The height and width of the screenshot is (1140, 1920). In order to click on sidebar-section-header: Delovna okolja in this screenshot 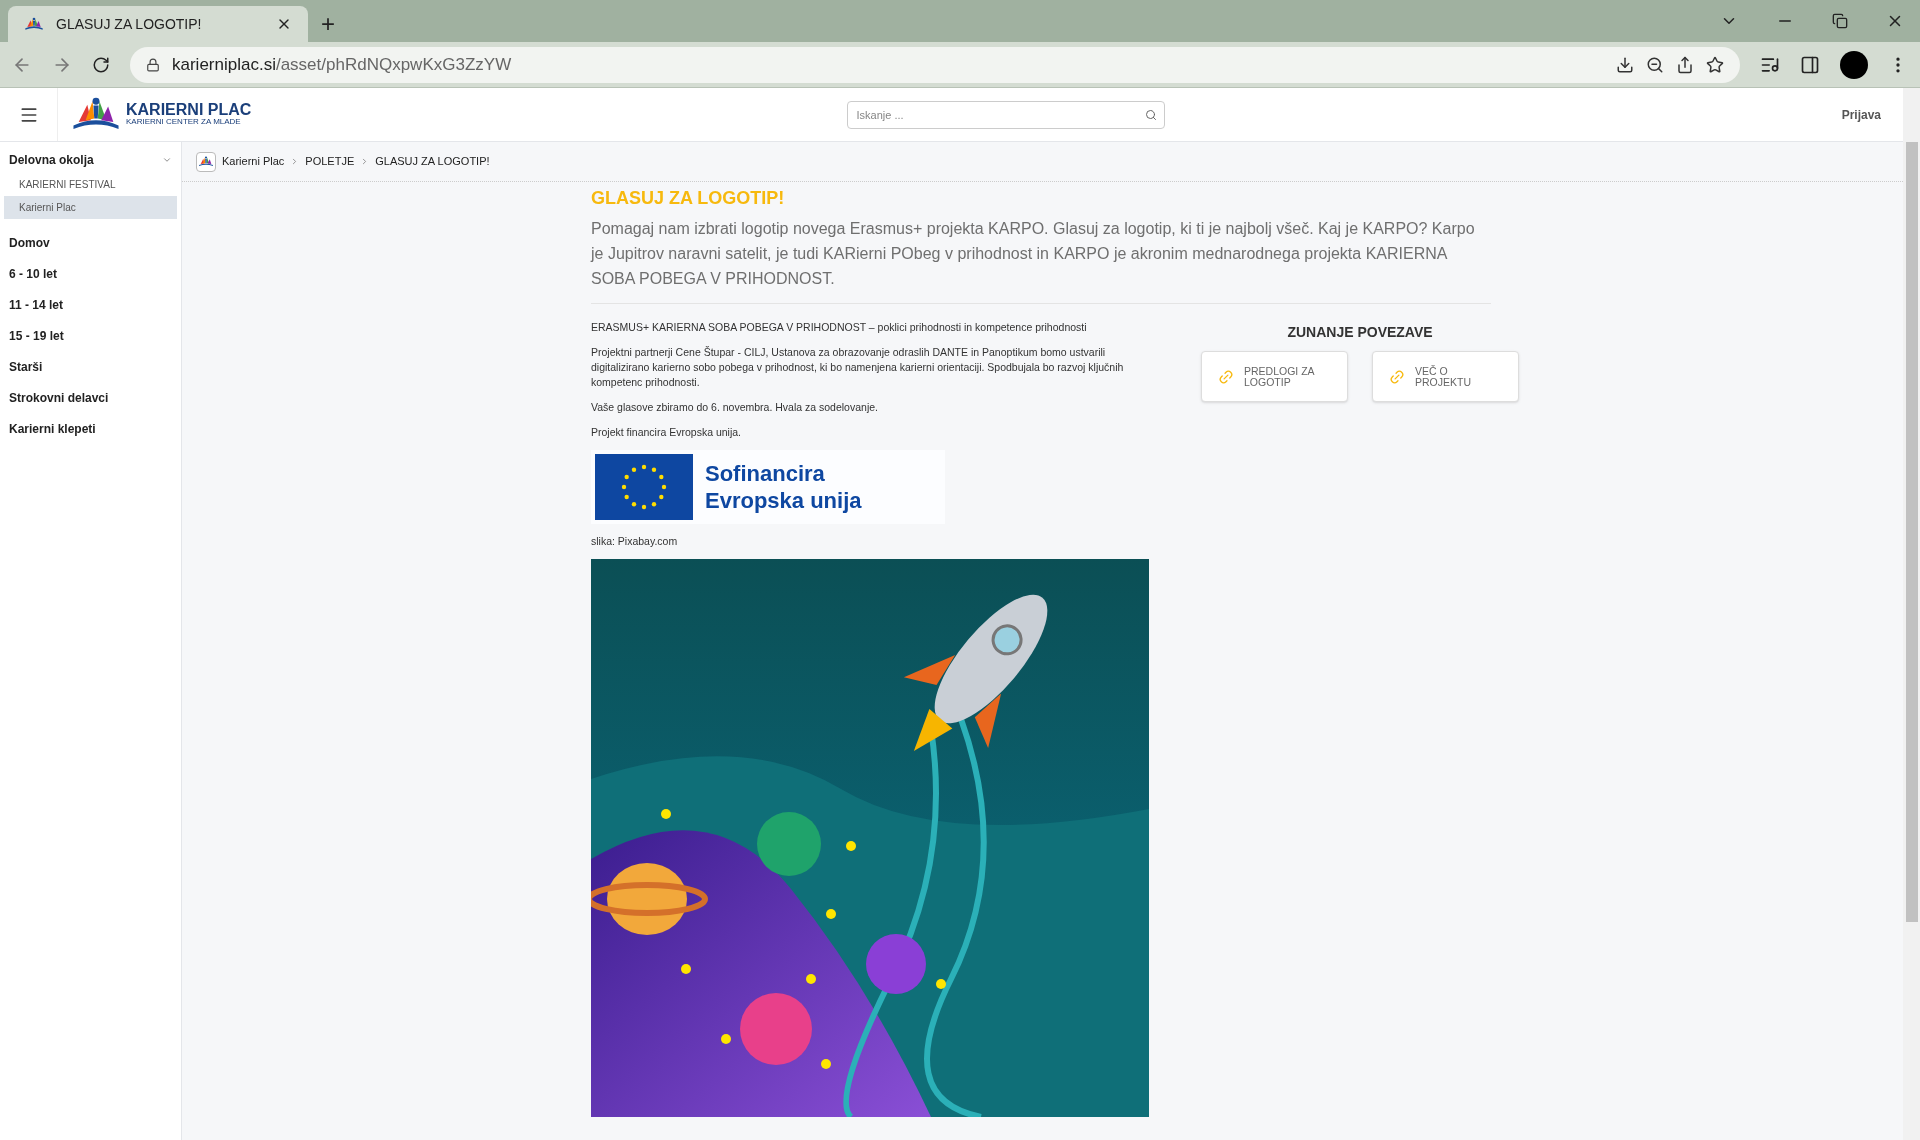, I will do `click(90, 160)`.